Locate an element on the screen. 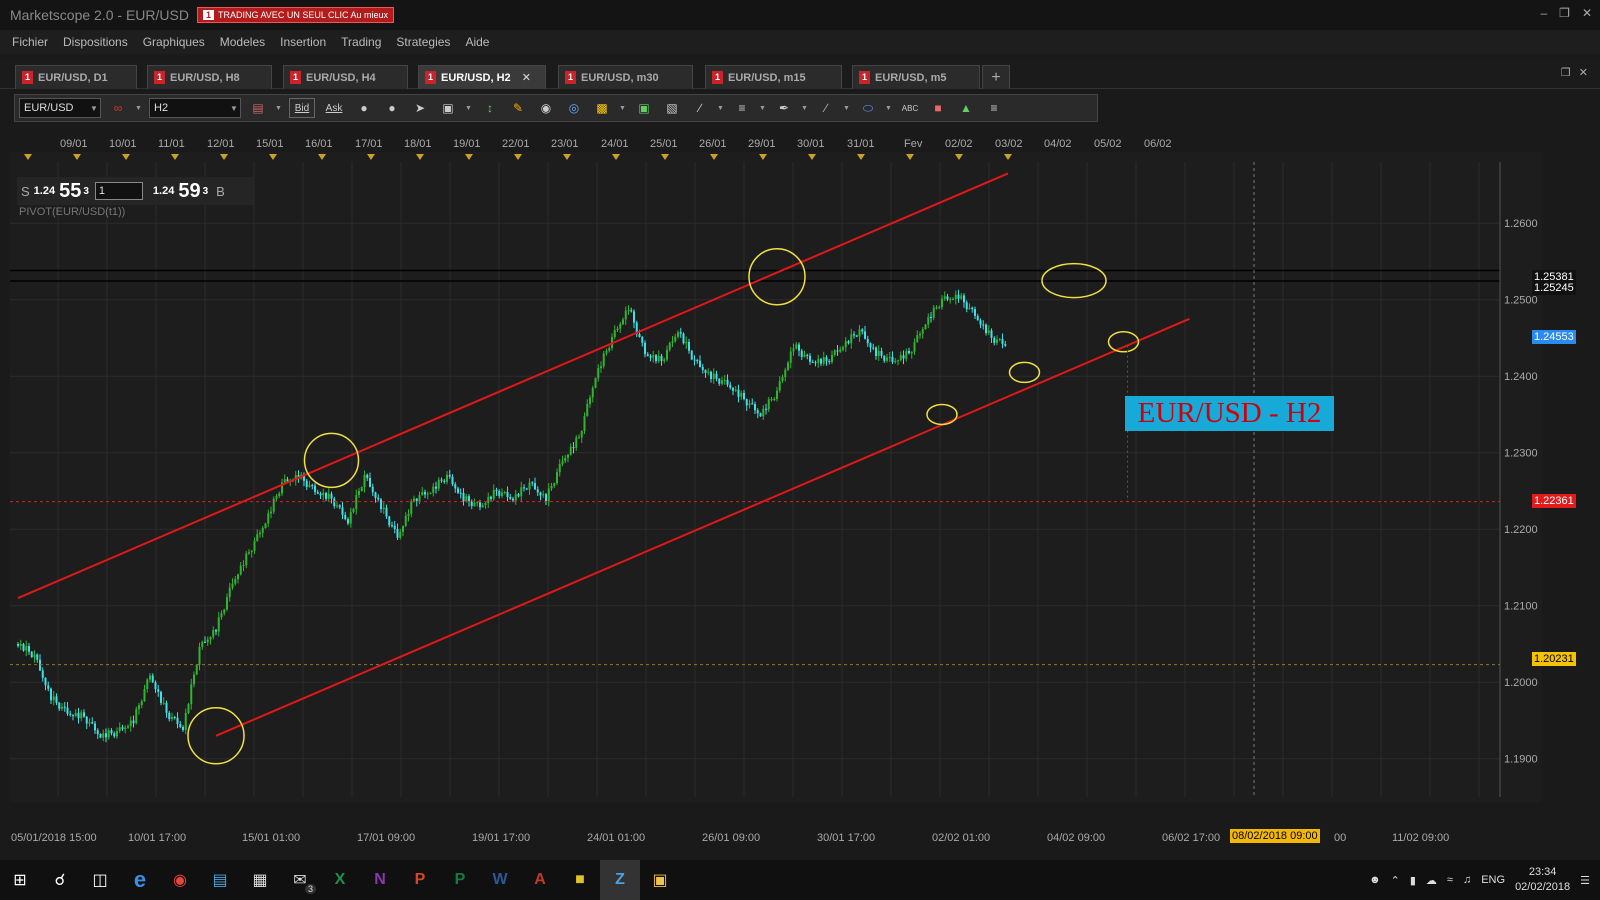 The image size is (1600, 900). buy-price-pips: 59 is located at coordinates (189, 191).